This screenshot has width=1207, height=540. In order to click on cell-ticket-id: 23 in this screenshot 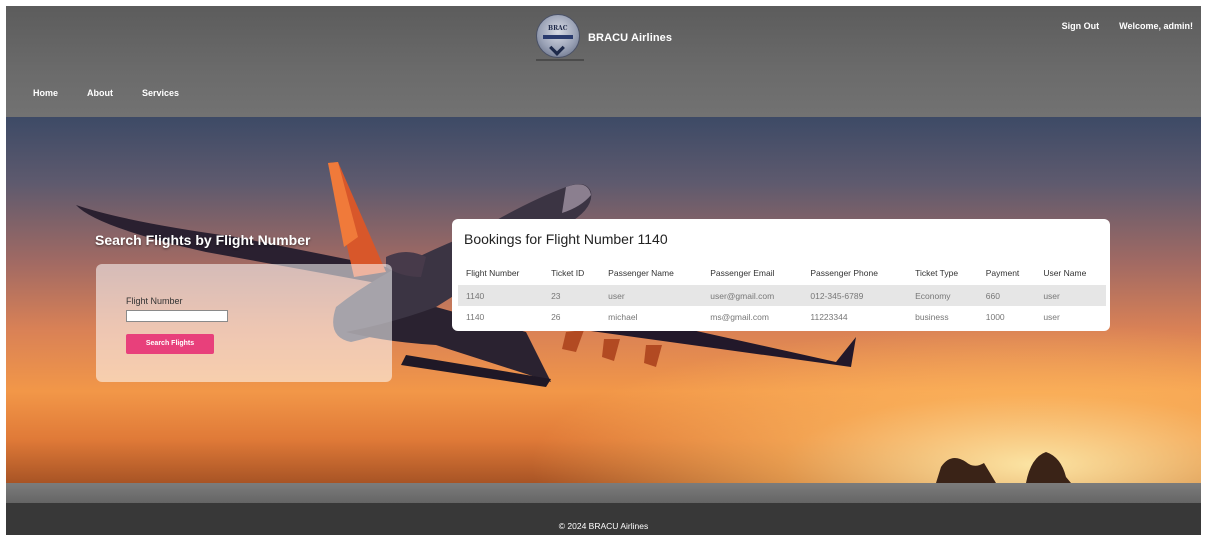, I will do `click(556, 295)`.